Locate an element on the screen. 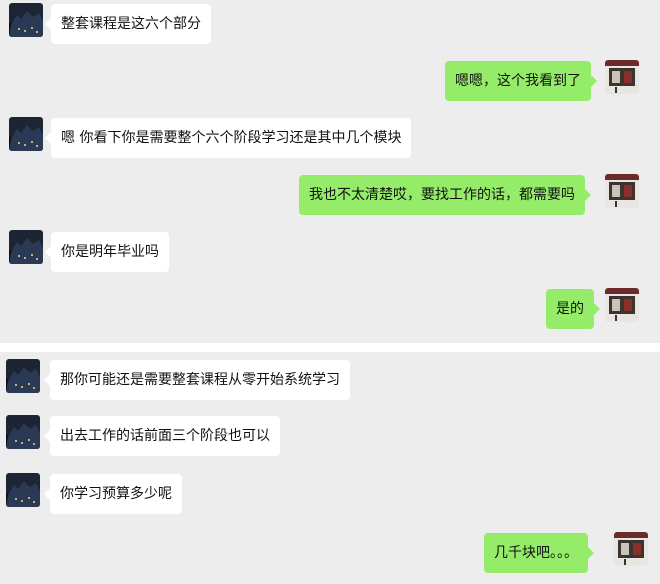 The width and height of the screenshot is (660, 584). outgoing-bubble: 是的 is located at coordinates (573, 309).